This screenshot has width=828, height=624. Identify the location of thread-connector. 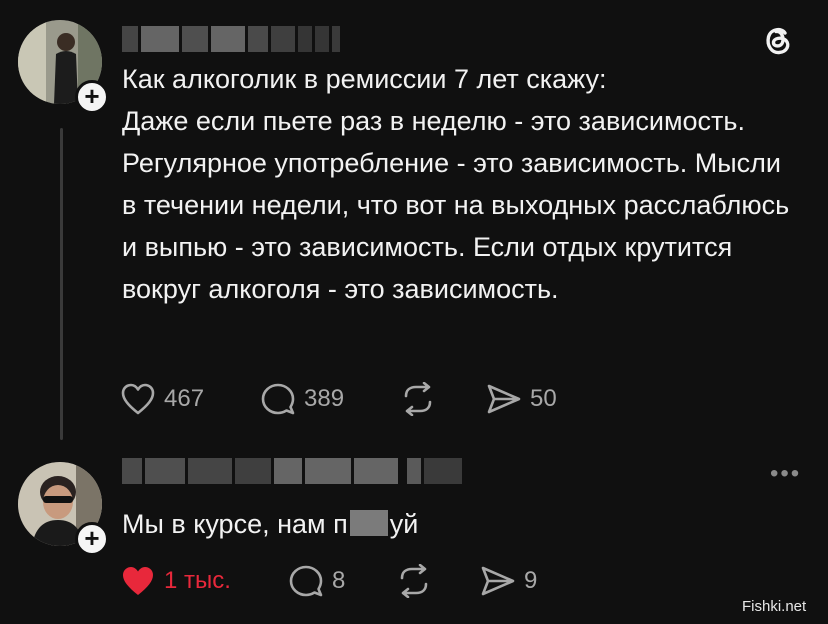
(61, 284).